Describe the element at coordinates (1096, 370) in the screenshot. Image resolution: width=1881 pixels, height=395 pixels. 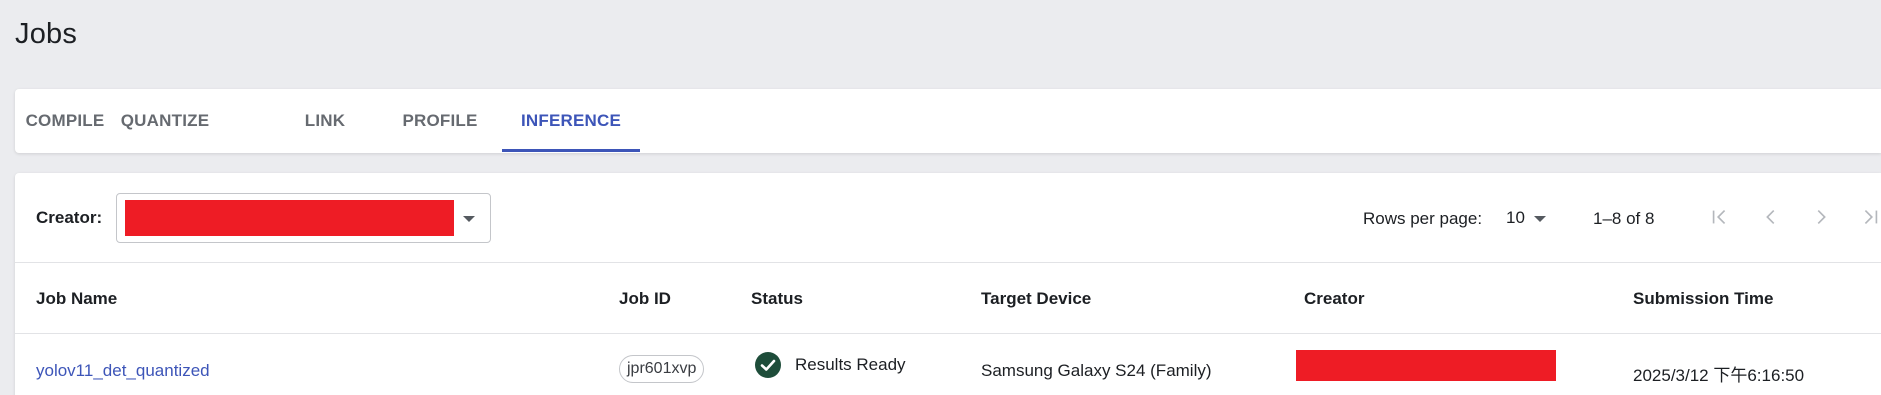
I see `target-device-cell: Samsung Galaxy S24 (Family)` at that location.